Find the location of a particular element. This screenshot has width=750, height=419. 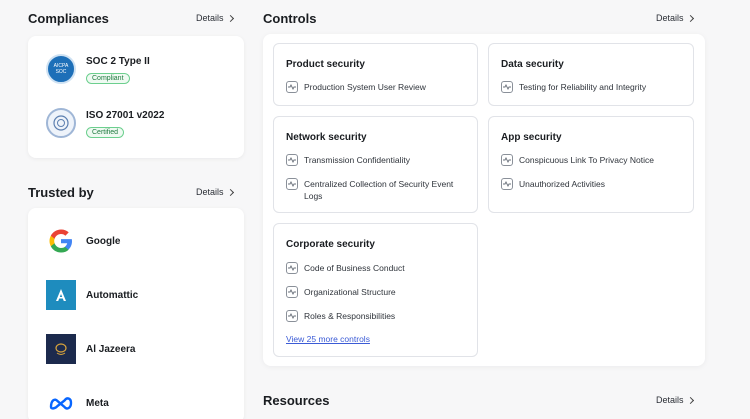

controls-details-link: Details is located at coordinates (675, 18).